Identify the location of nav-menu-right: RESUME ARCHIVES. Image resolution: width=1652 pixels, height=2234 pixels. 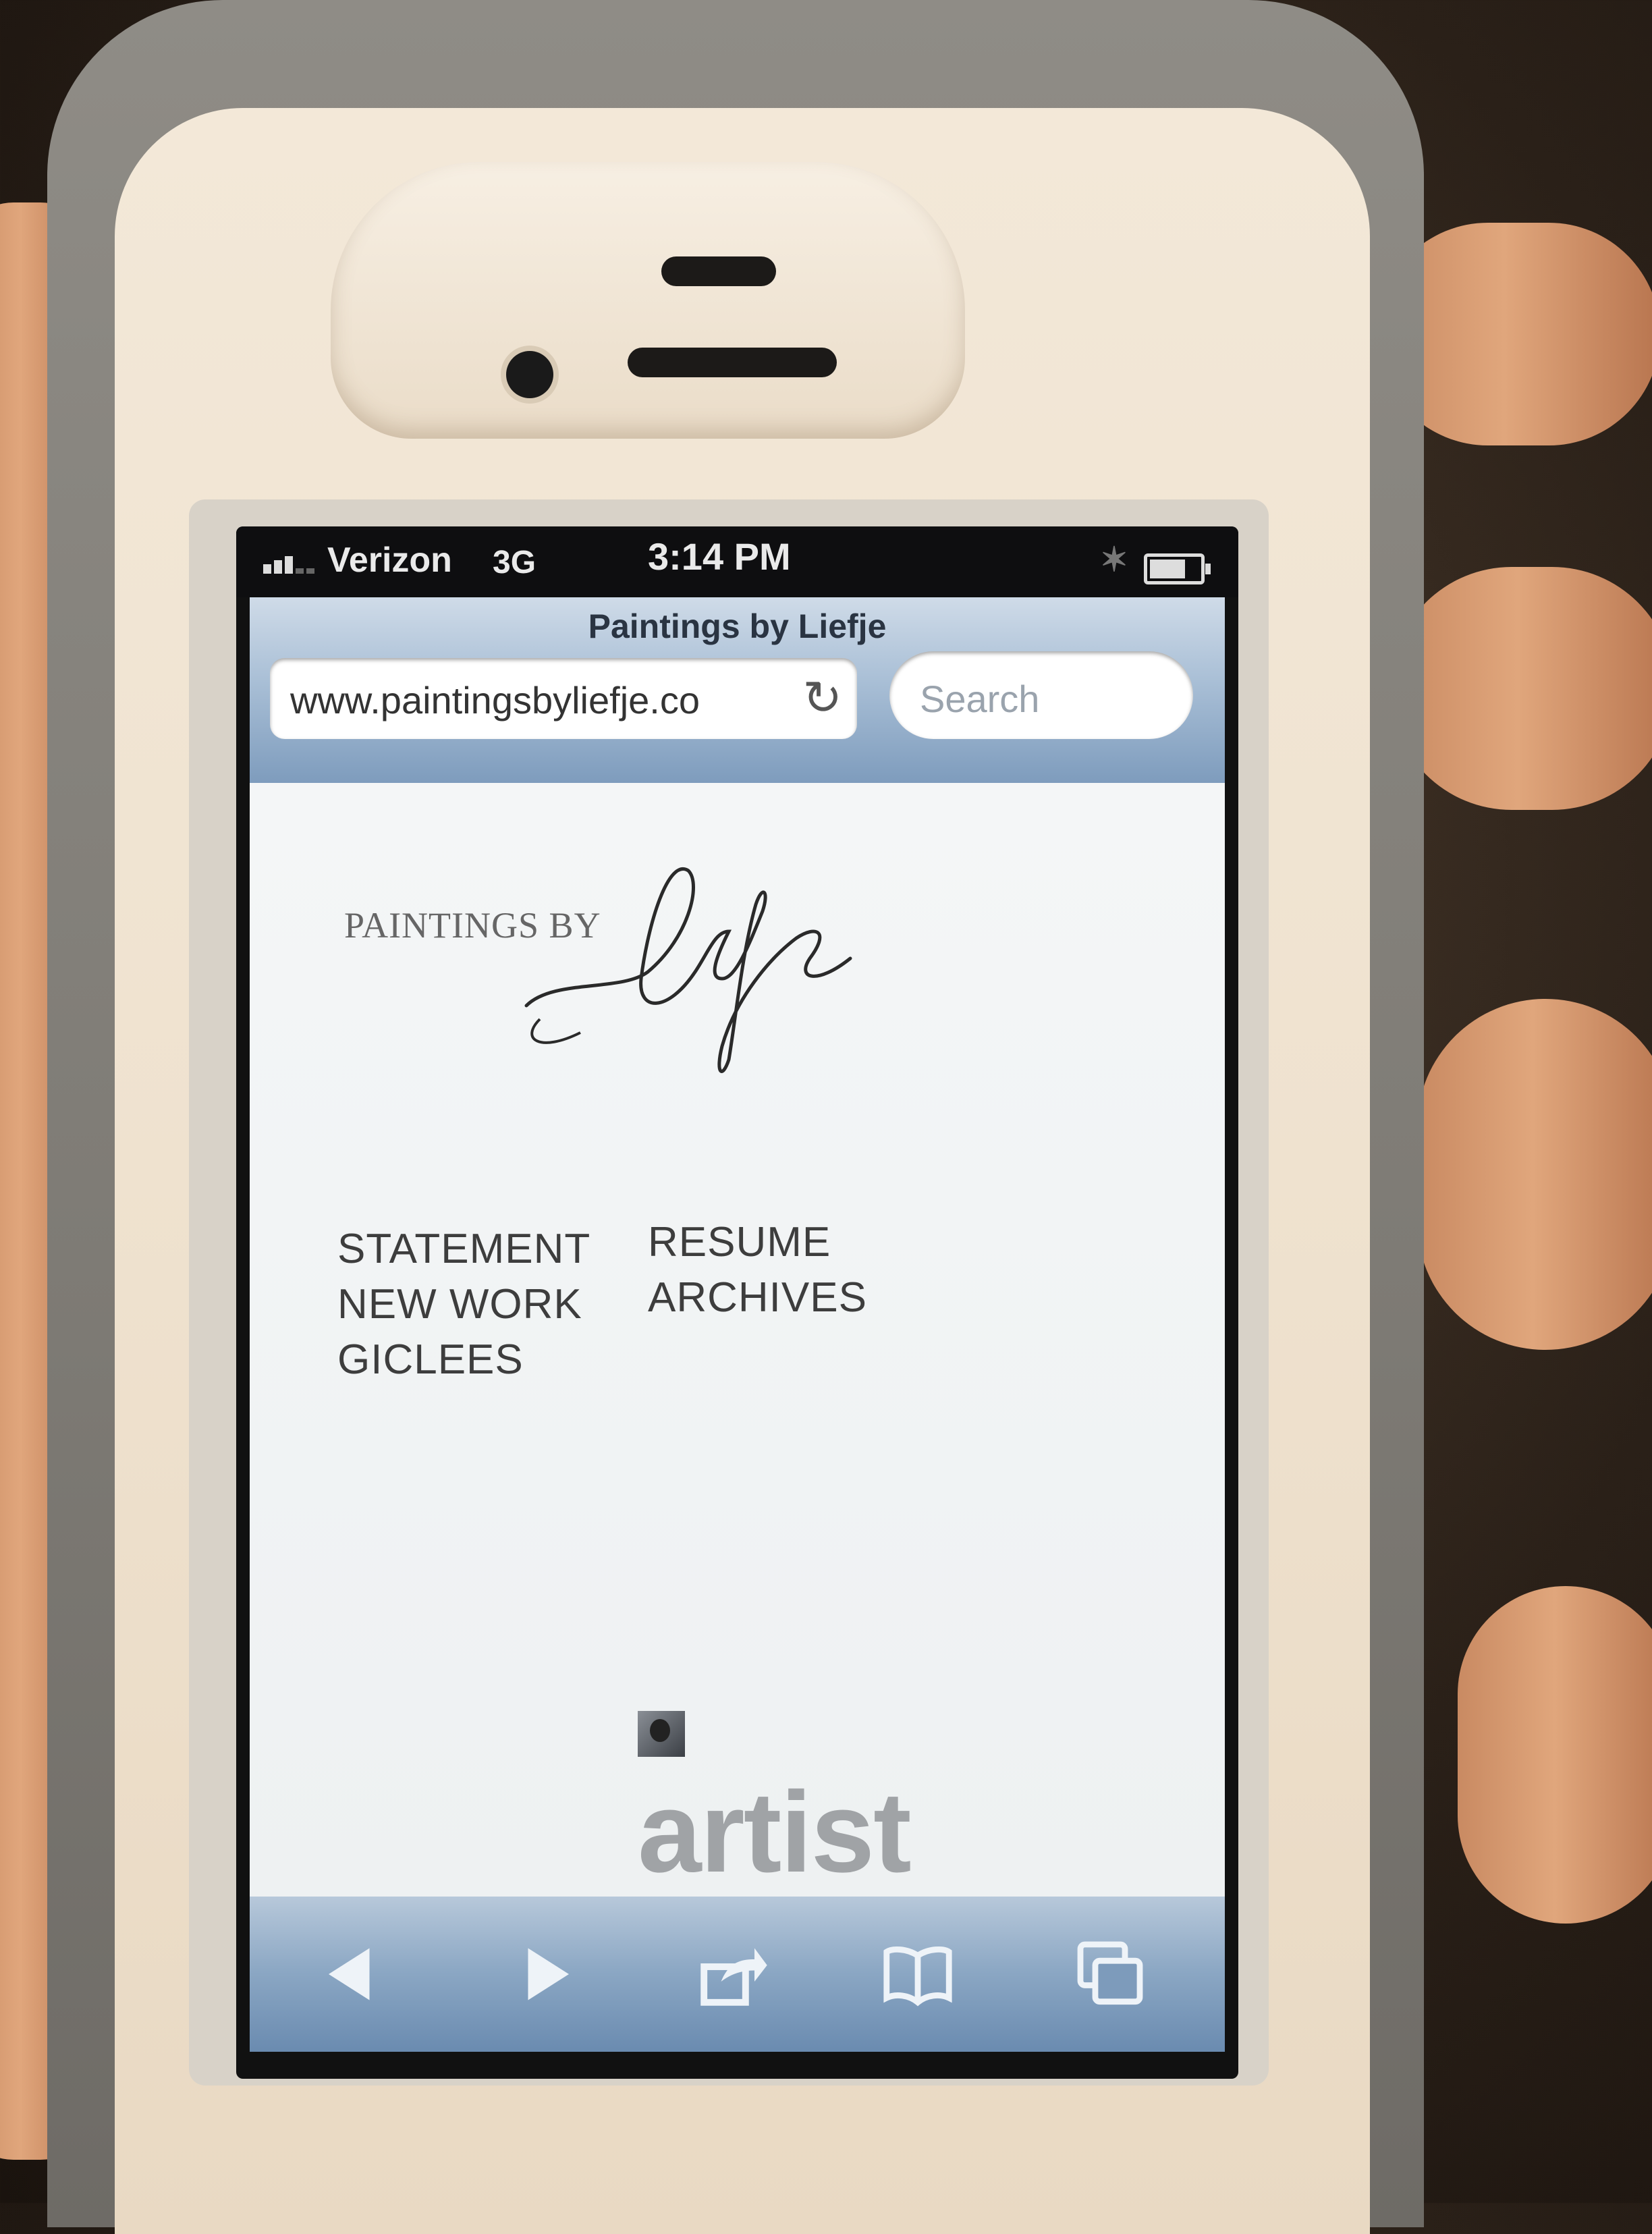
(757, 1270).